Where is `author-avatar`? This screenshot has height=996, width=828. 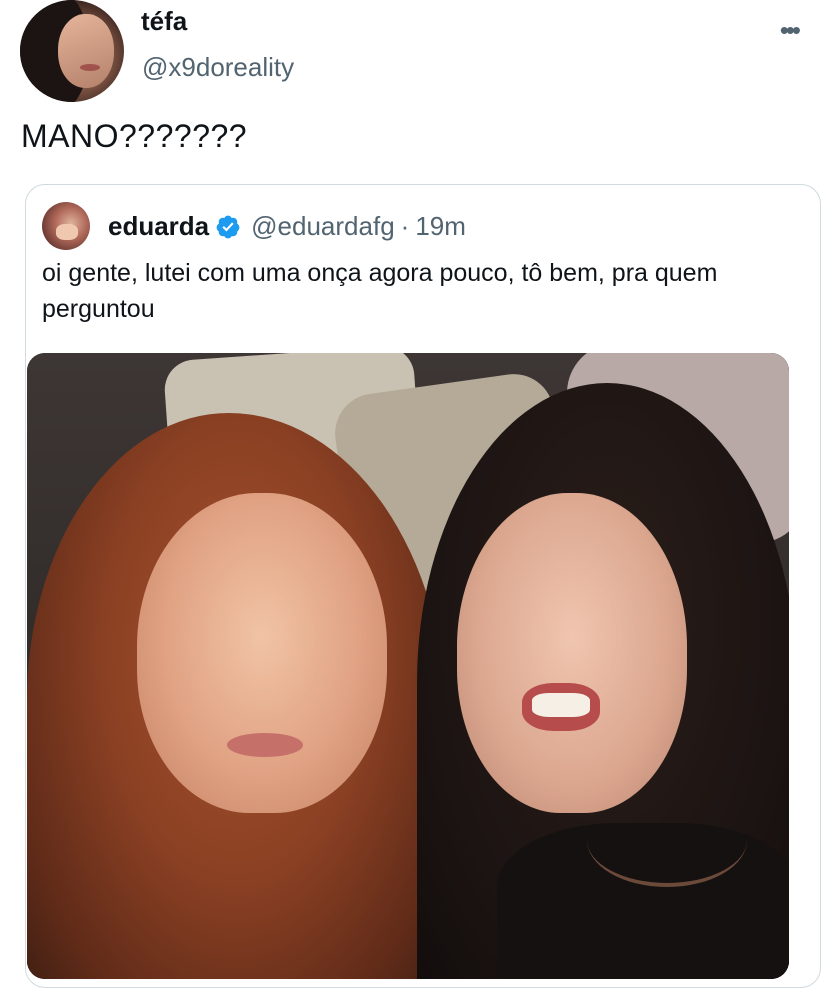
author-avatar is located at coordinates (72, 51).